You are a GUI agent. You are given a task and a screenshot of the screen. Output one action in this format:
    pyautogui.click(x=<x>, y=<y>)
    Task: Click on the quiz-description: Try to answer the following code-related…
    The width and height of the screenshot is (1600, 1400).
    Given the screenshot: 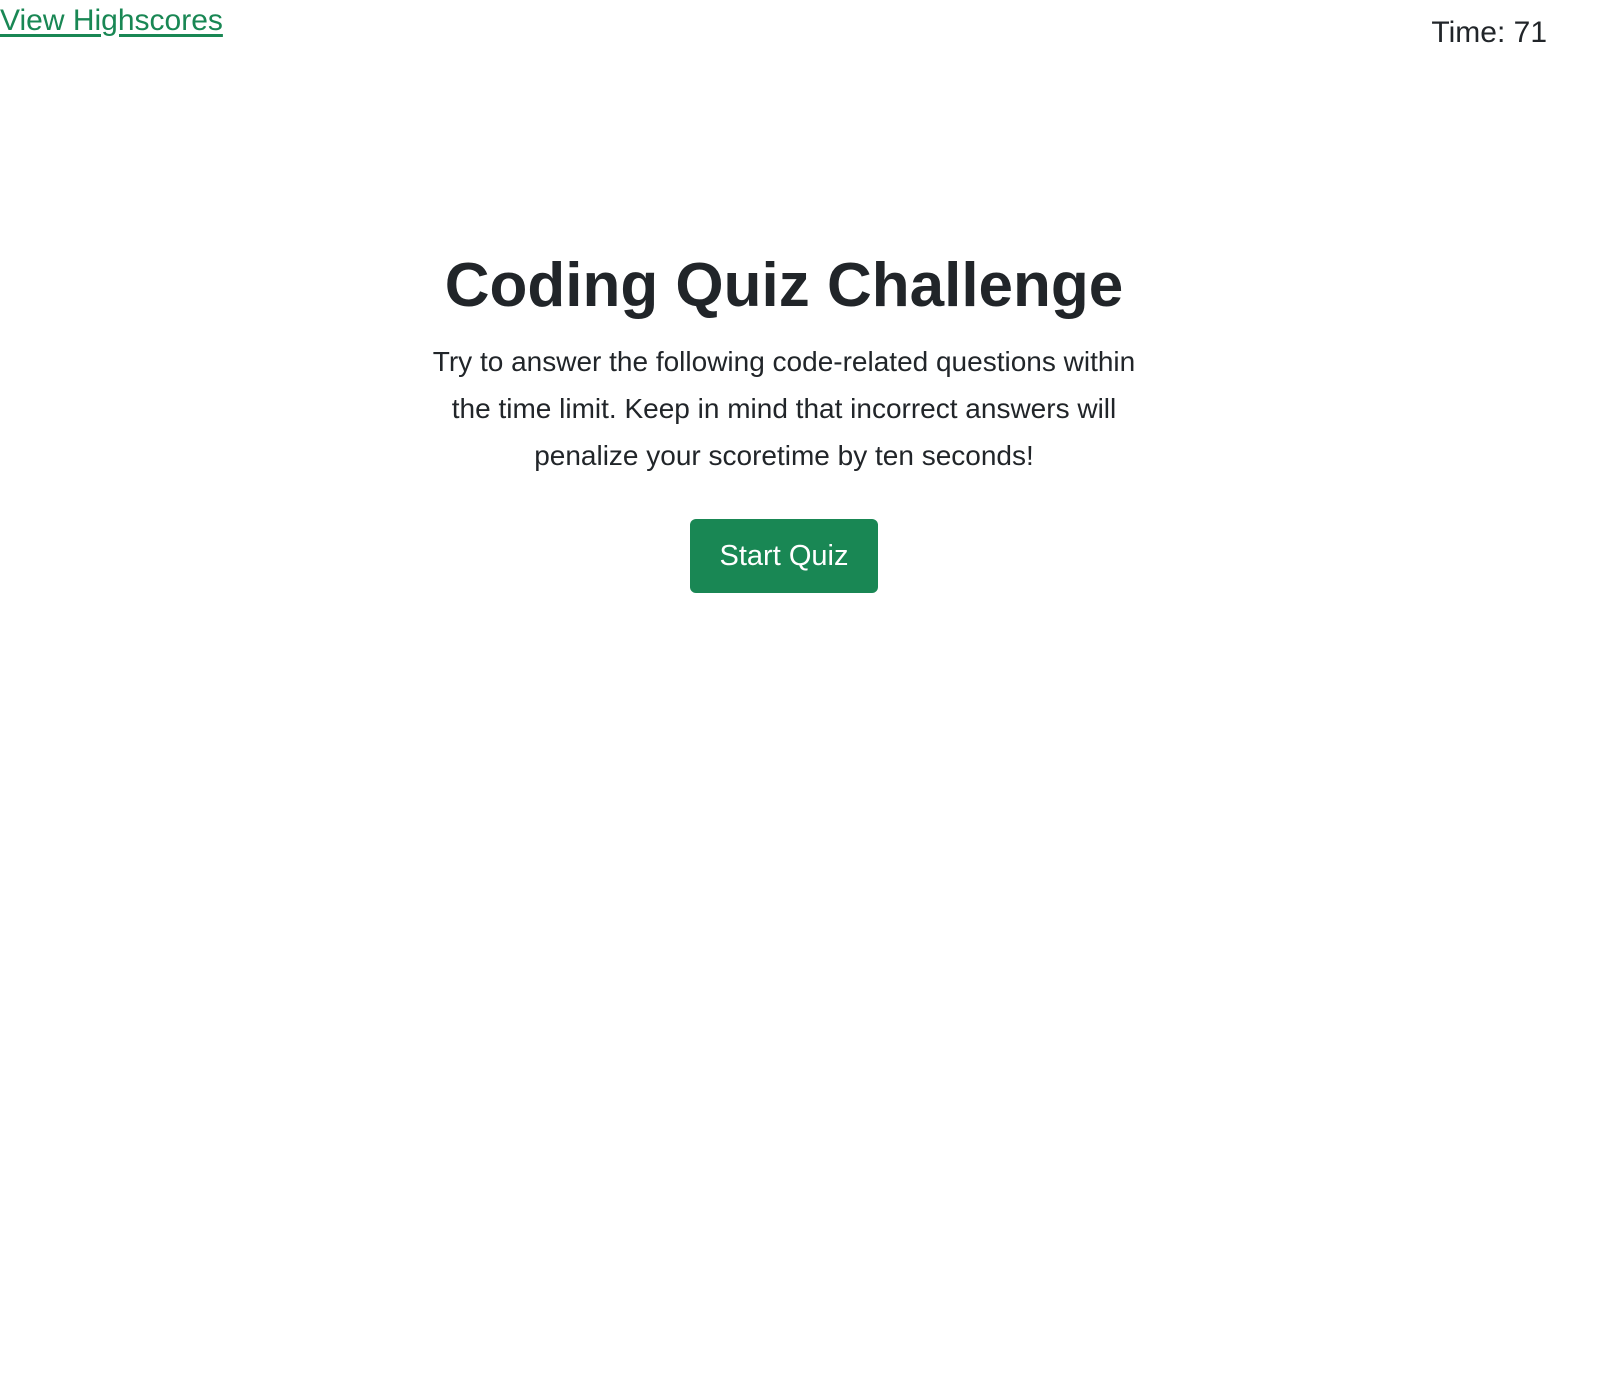 What is the action you would take?
    pyautogui.click(x=784, y=408)
    